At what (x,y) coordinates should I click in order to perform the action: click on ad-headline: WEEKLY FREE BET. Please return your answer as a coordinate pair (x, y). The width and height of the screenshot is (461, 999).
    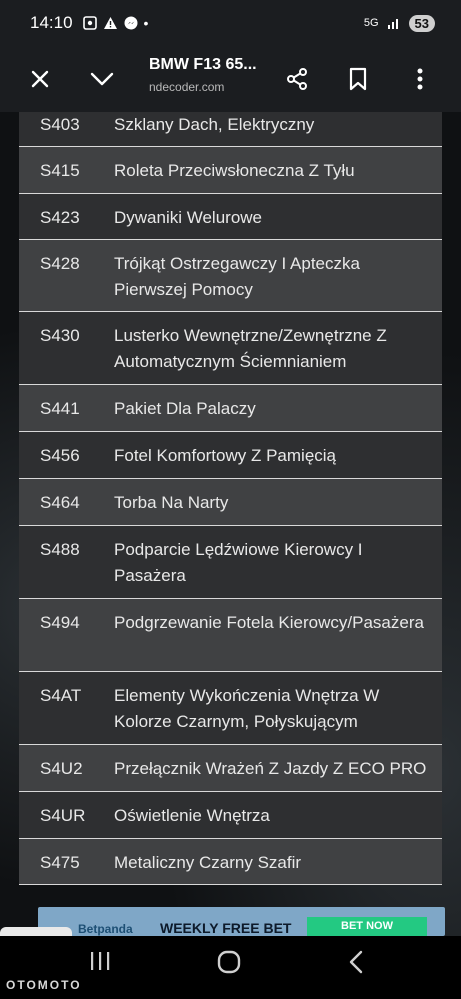
    Looking at the image, I should click on (226, 928).